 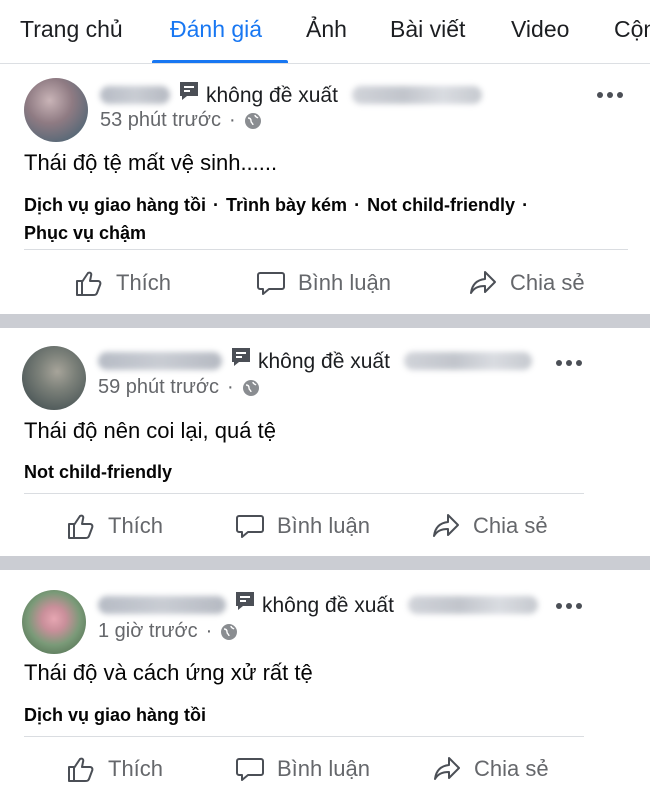 I want to click on post-time: 59 phút trước, so click(x=158, y=387).